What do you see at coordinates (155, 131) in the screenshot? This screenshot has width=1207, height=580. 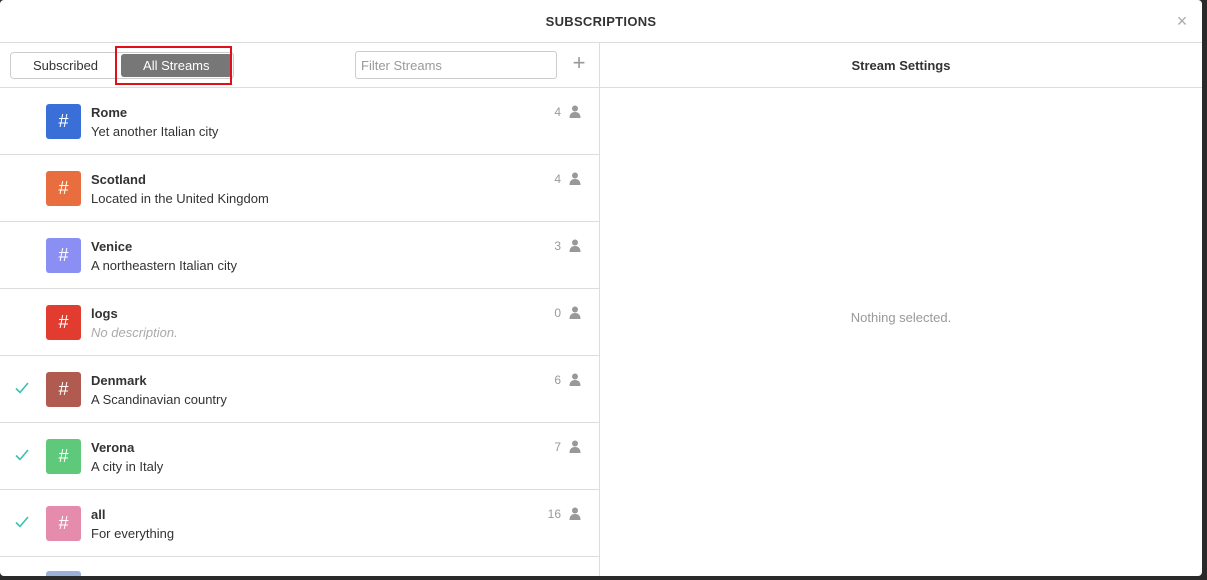 I see `stream-description: Yet another Italian city` at bounding box center [155, 131].